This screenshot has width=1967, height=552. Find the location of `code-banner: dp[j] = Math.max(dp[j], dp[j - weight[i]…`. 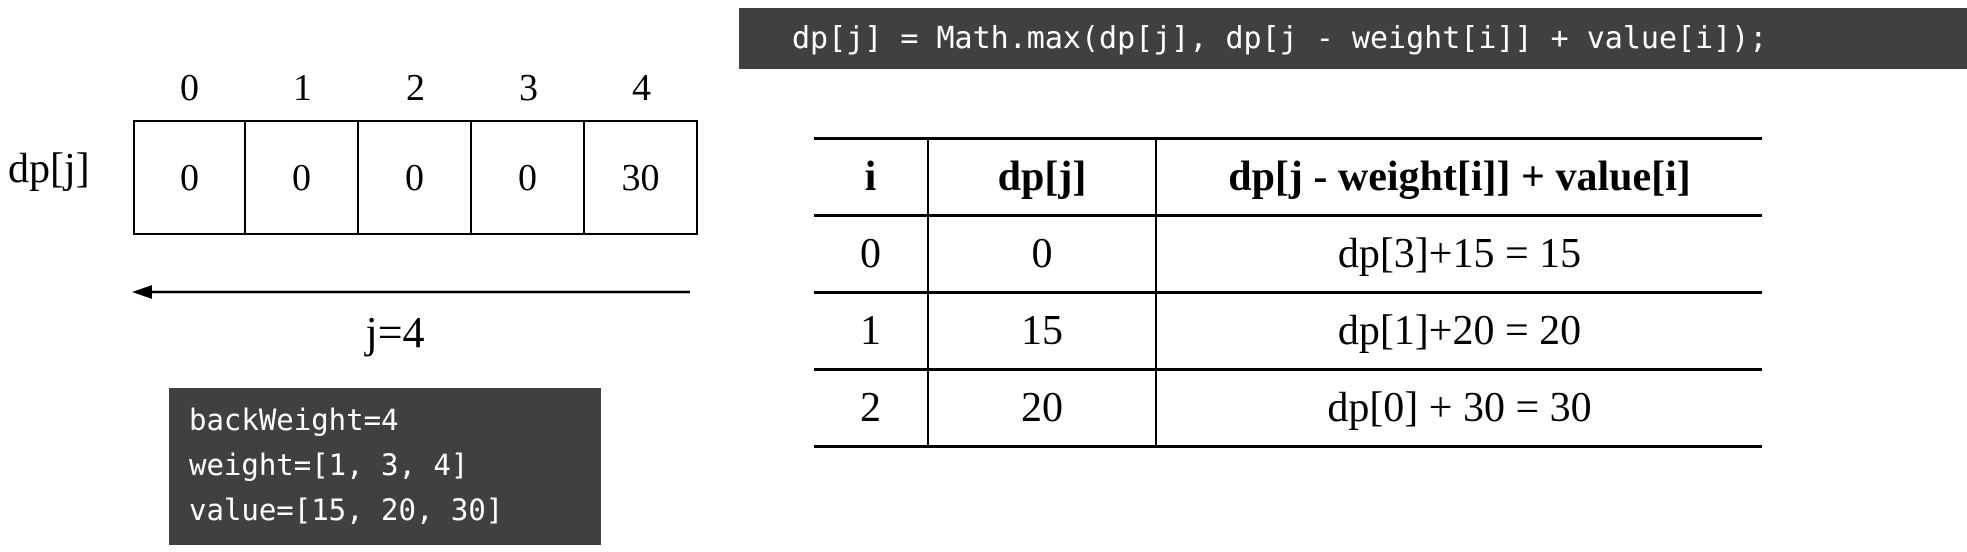

code-banner: dp[j] = Math.max(dp[j], dp[j - weight[i]… is located at coordinates (1353, 38).